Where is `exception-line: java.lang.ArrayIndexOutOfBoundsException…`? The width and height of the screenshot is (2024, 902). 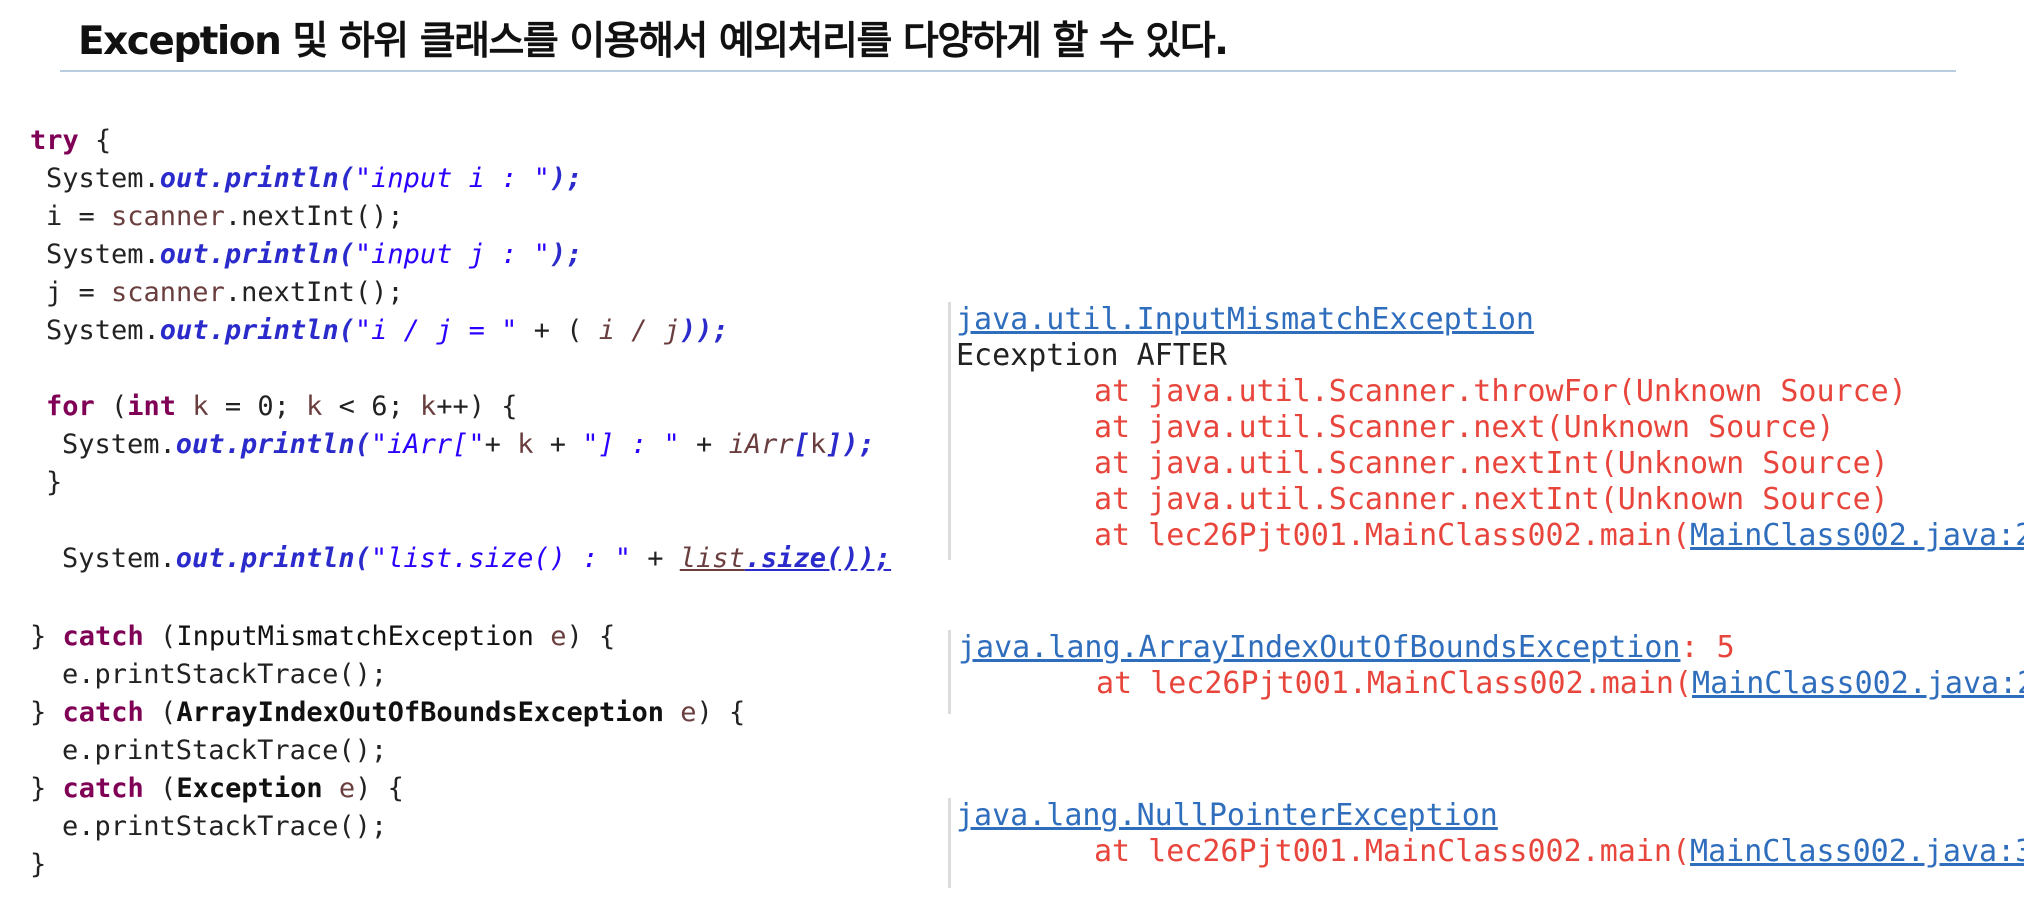 exception-line: java.lang.ArrayIndexOutOfBoundsException… is located at coordinates (1346, 648).